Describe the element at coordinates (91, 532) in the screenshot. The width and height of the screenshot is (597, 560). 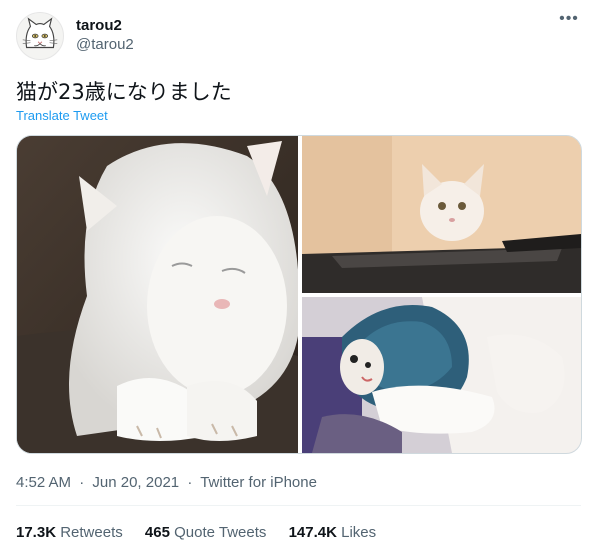
I see `retweets-label: Retweets` at that location.